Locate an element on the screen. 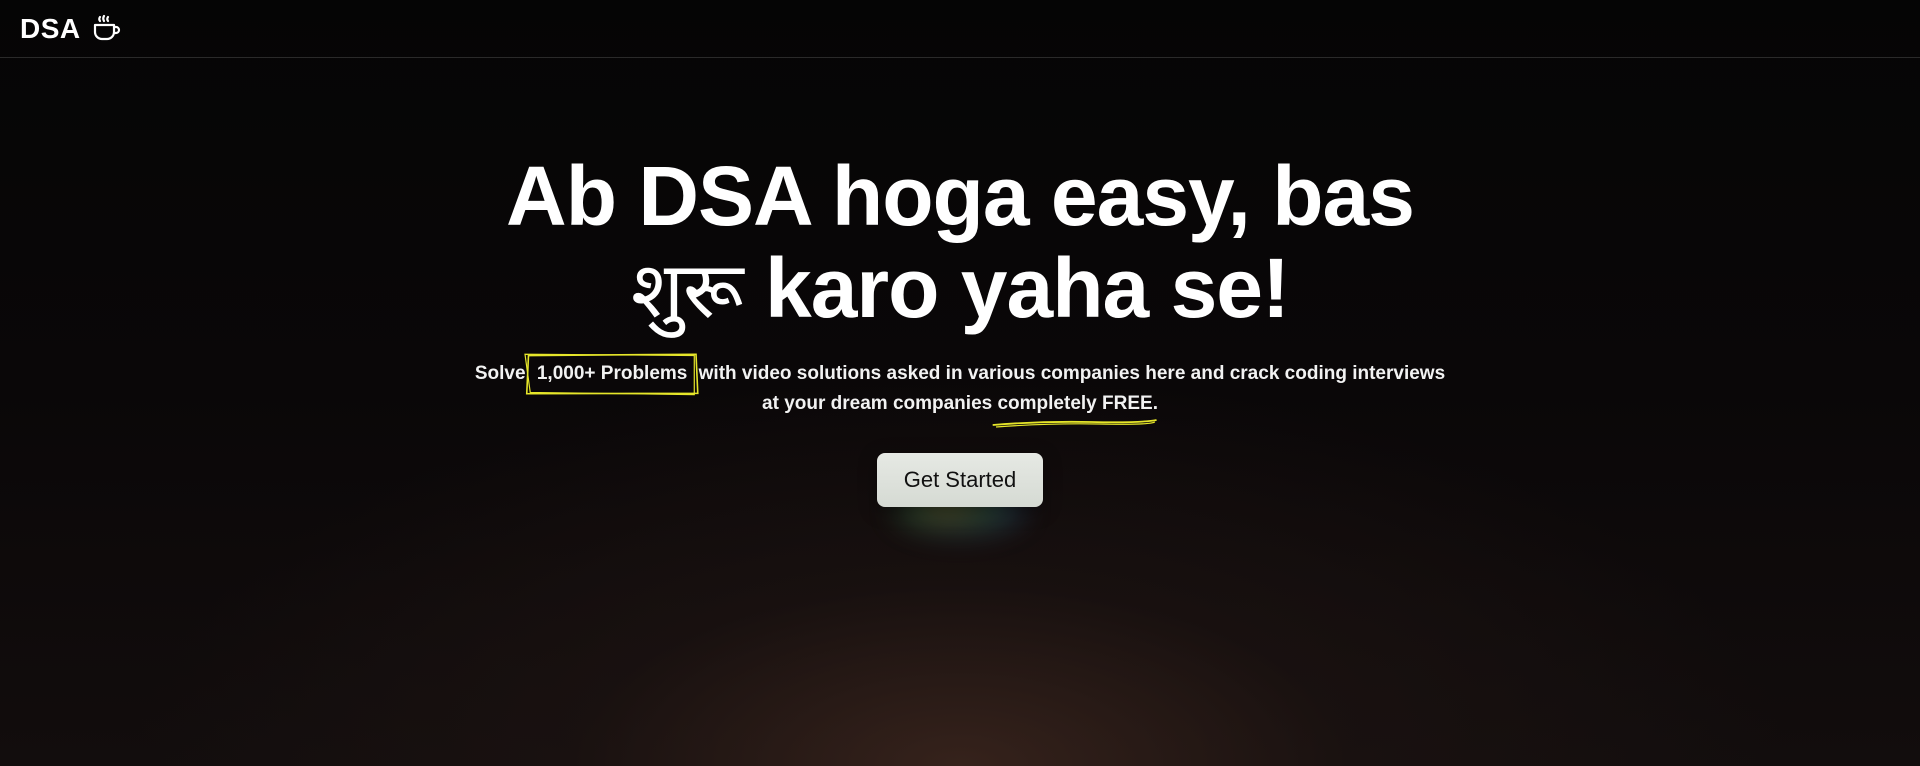  hero-heading-line2-rest: karo yaha se! is located at coordinates (1016, 288).